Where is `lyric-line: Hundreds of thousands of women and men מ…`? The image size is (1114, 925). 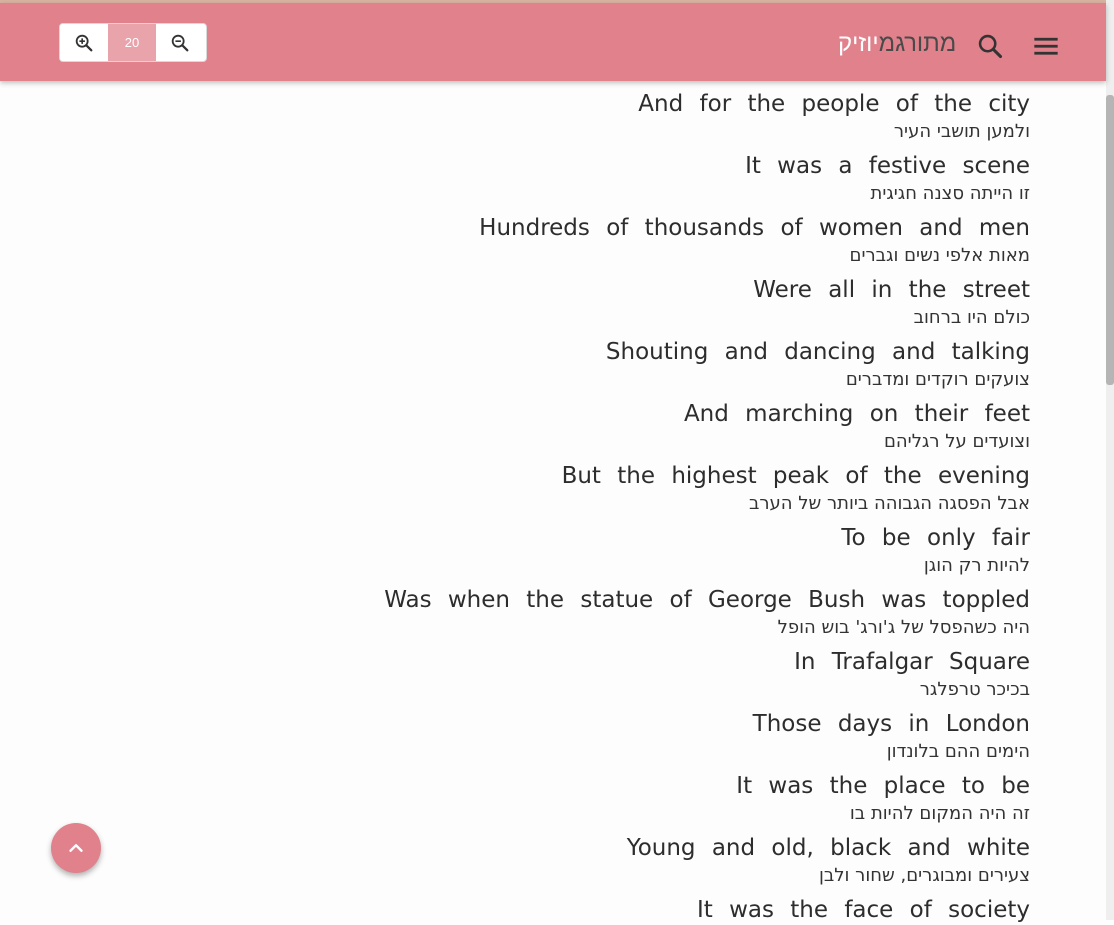
lyric-line: Hundreds of thousands of women and men מ… is located at coordinates (515, 244).